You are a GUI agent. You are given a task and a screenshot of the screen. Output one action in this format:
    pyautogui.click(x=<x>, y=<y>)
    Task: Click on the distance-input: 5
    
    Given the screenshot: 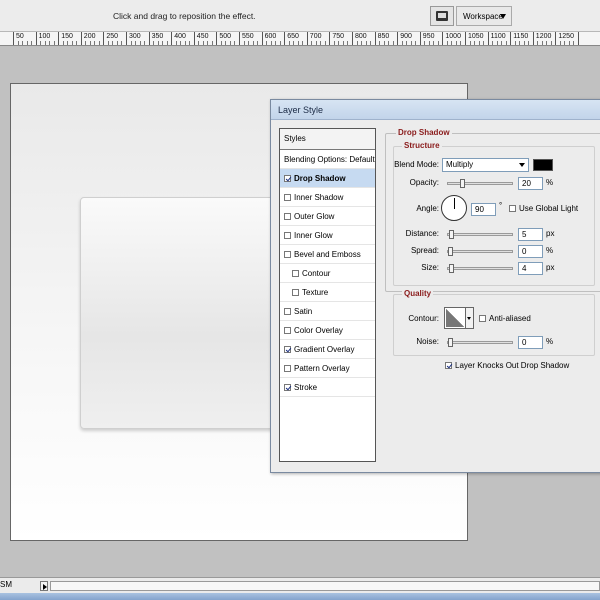 What is the action you would take?
    pyautogui.click(x=530, y=234)
    